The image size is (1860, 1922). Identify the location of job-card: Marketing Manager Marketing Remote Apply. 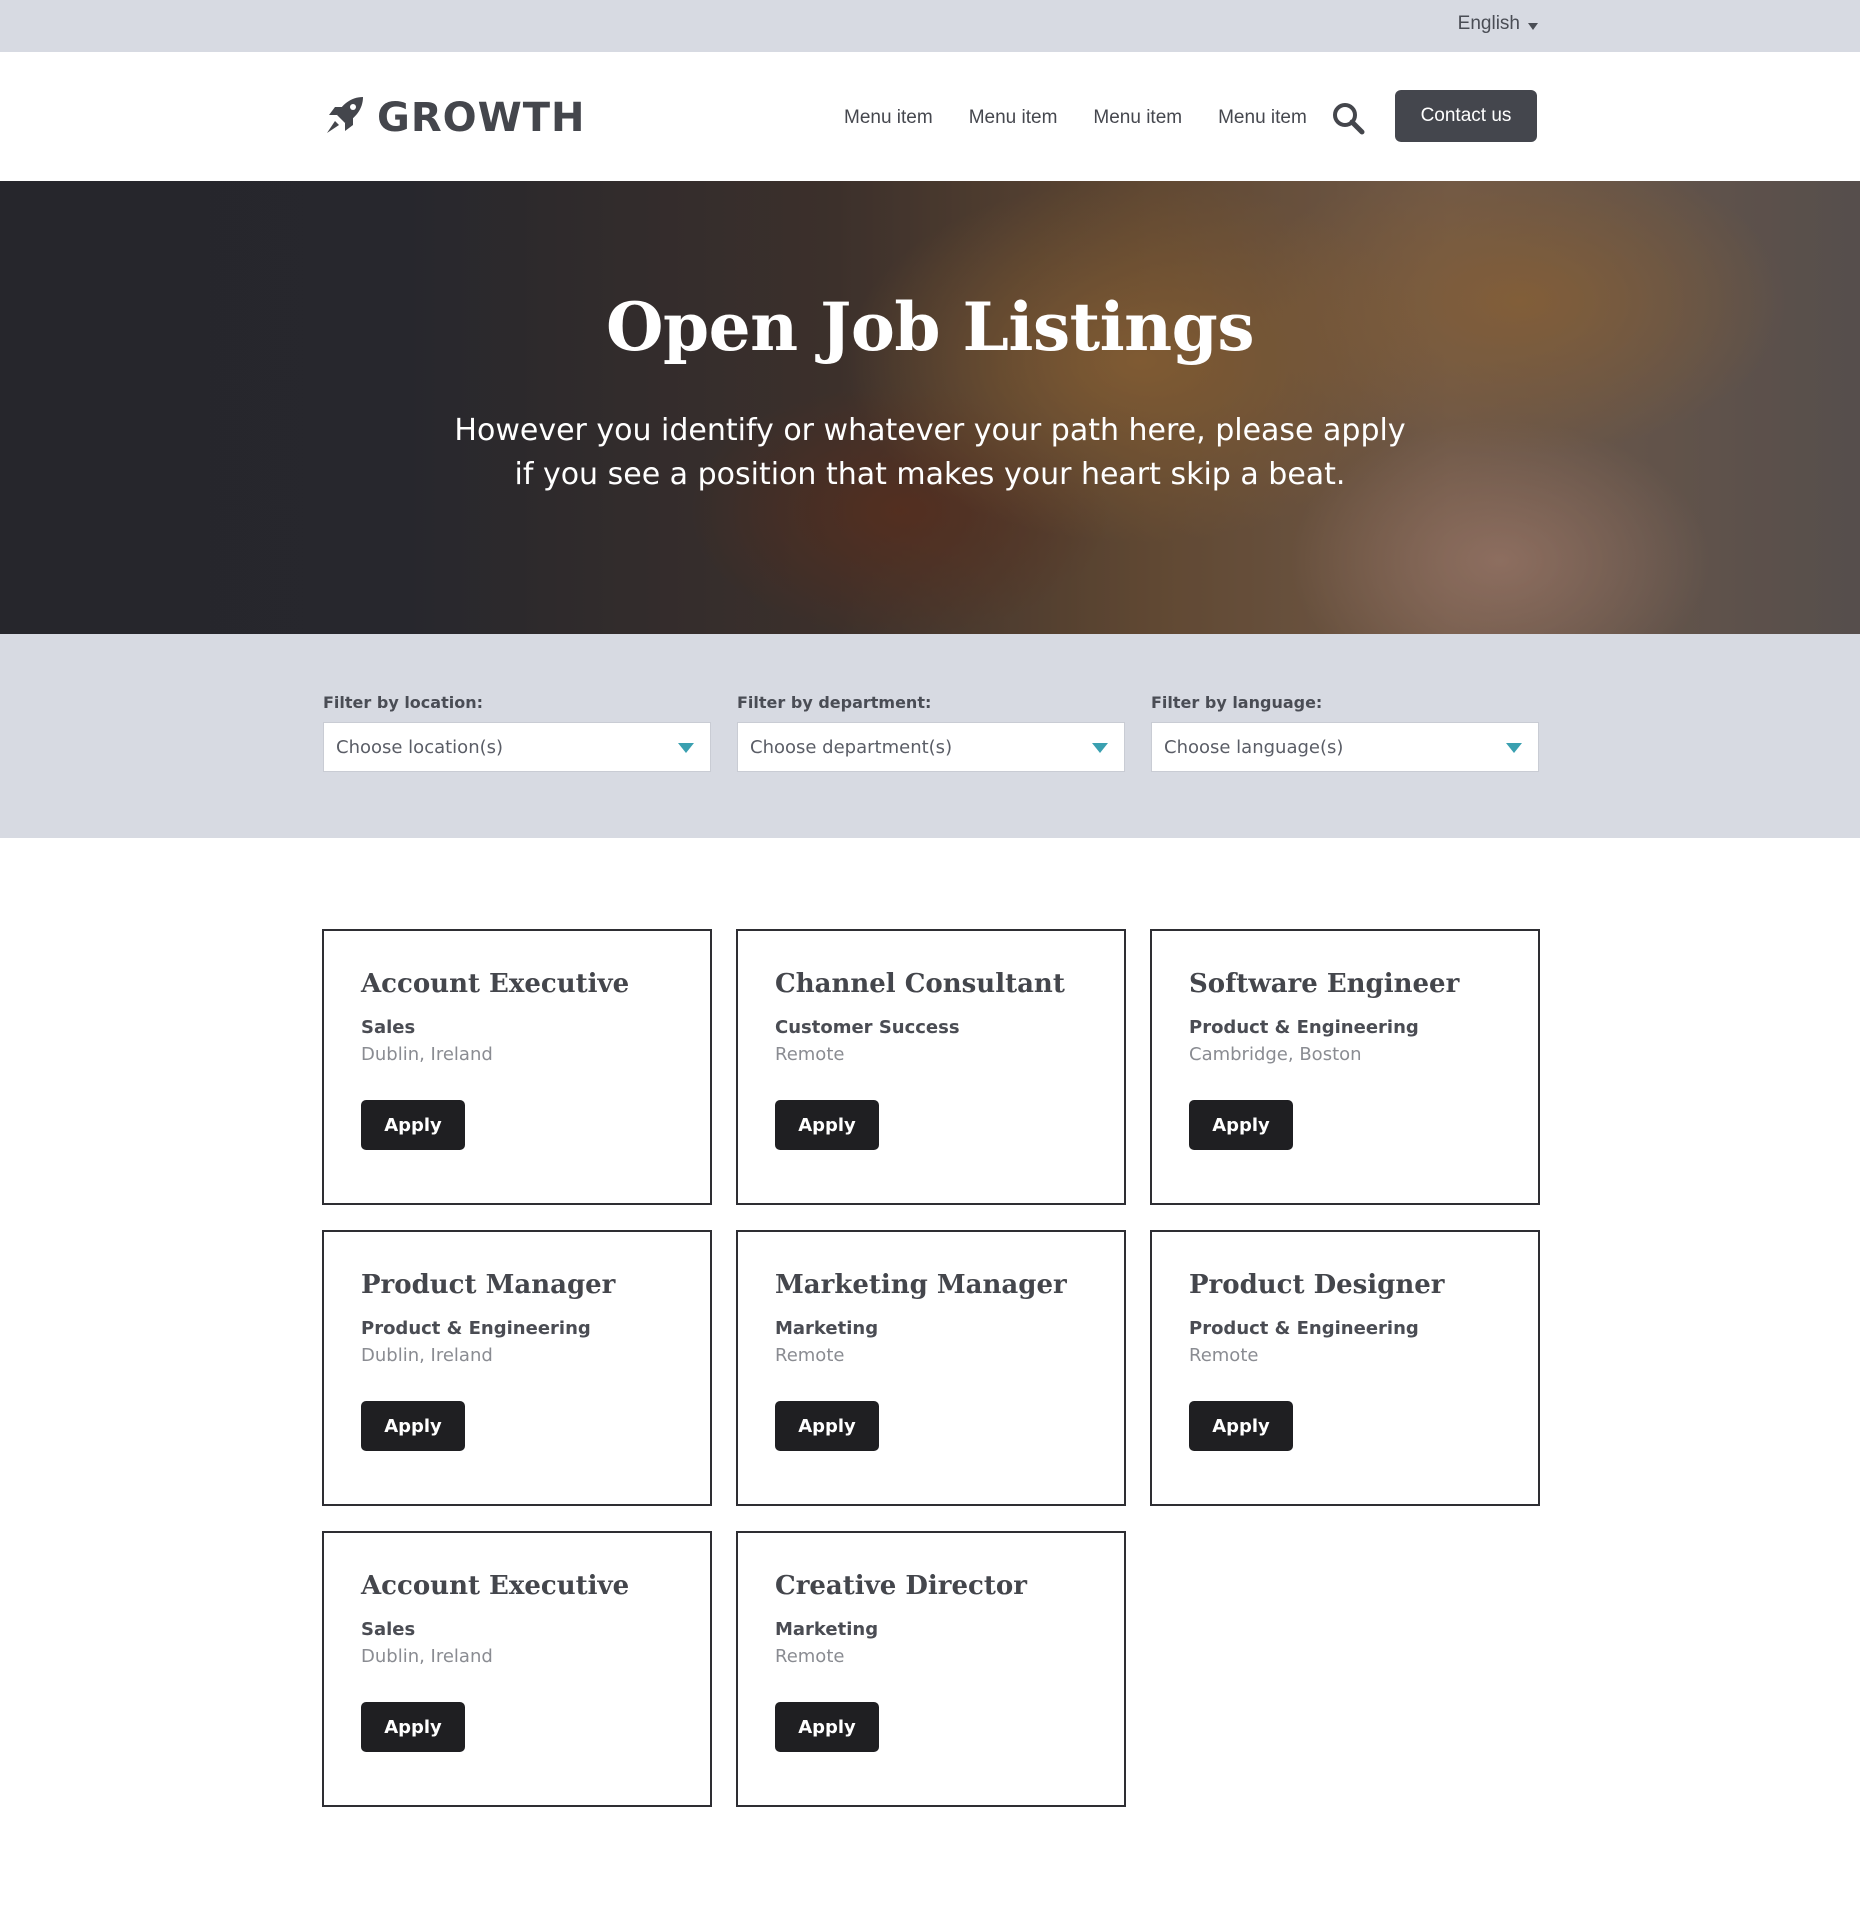
(931, 1368).